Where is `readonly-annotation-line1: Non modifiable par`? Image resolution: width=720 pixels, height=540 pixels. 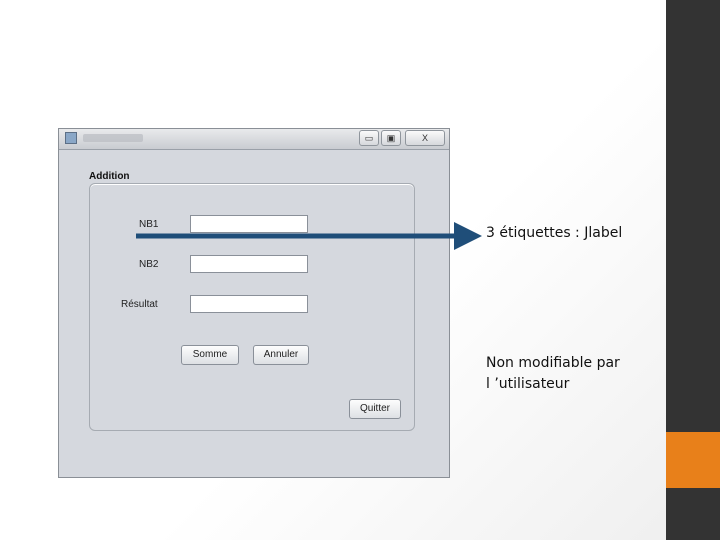
readonly-annotation-line1: Non modifiable par is located at coordinates (553, 363).